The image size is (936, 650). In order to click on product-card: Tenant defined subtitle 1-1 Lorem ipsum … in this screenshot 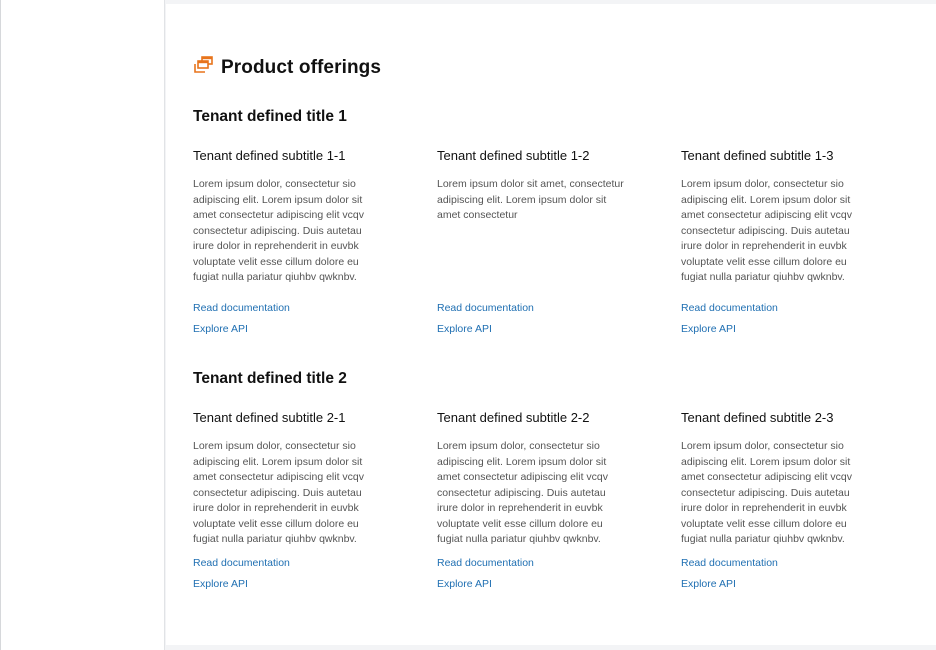, I will do `click(288, 242)`.